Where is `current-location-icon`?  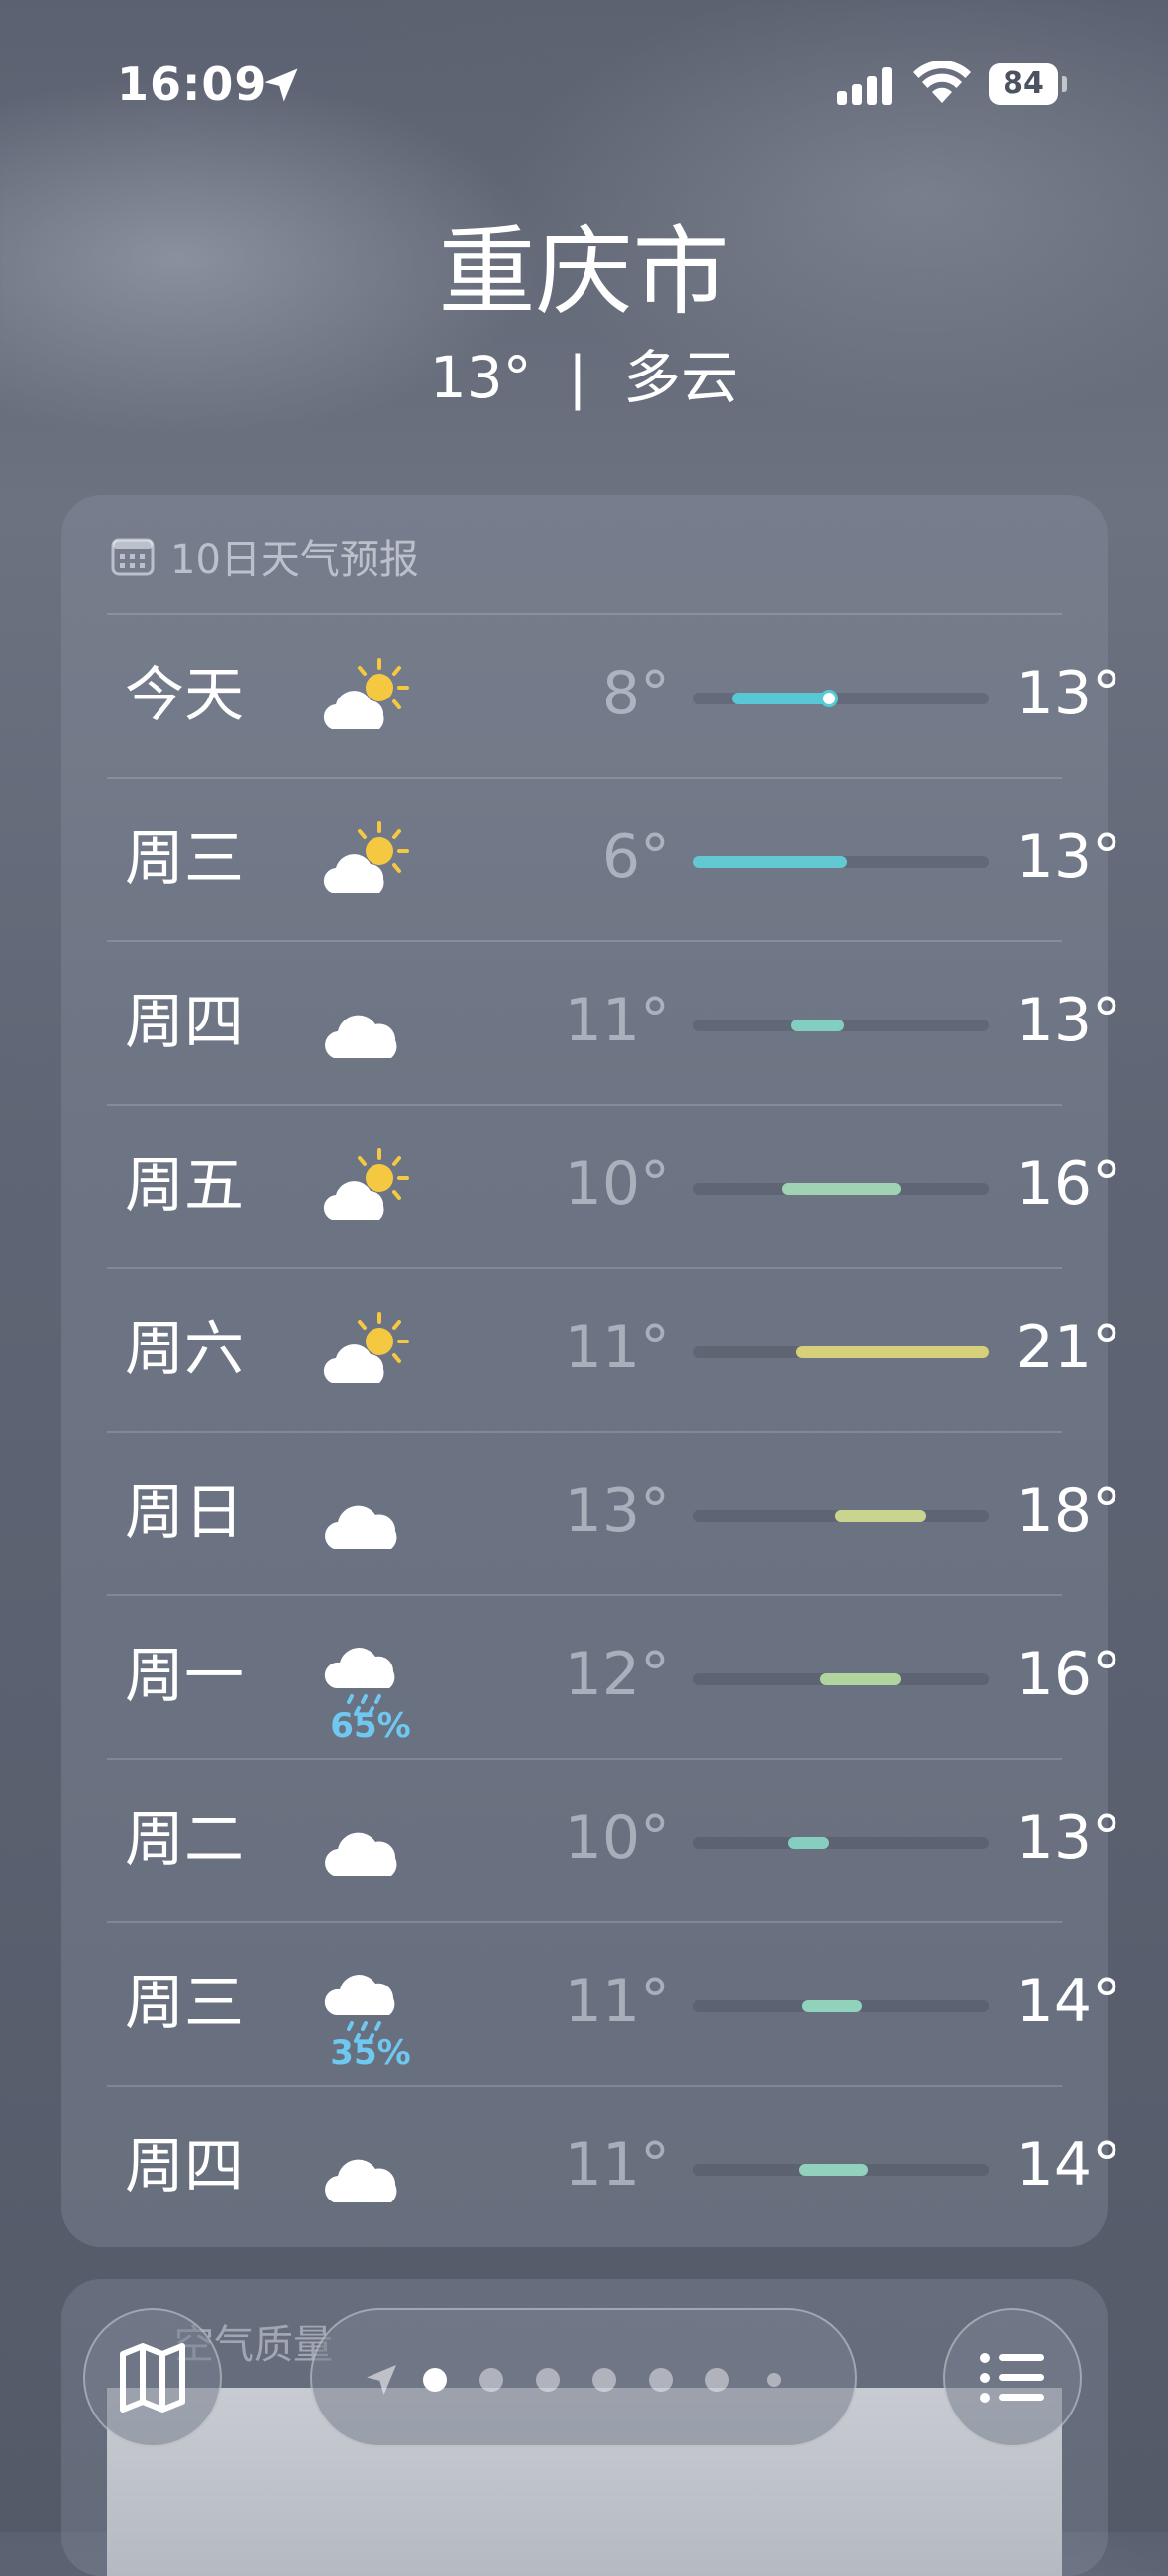 current-location-icon is located at coordinates (381, 2380).